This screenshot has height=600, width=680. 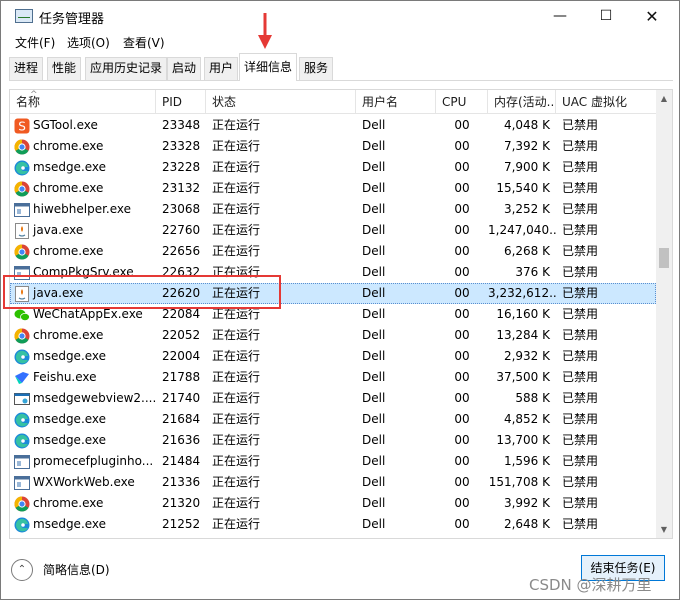 What do you see at coordinates (268, 67) in the screenshot?
I see `tab-details: 详细信息` at bounding box center [268, 67].